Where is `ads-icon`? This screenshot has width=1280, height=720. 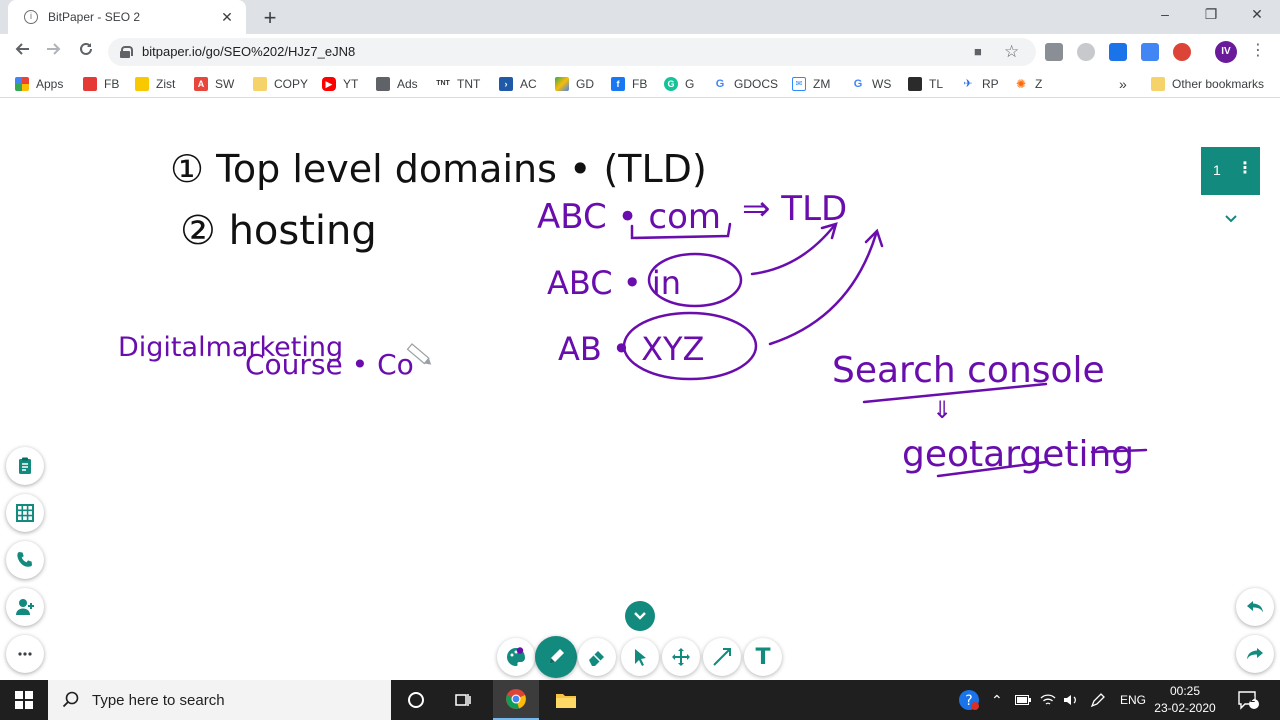 ads-icon is located at coordinates (383, 84).